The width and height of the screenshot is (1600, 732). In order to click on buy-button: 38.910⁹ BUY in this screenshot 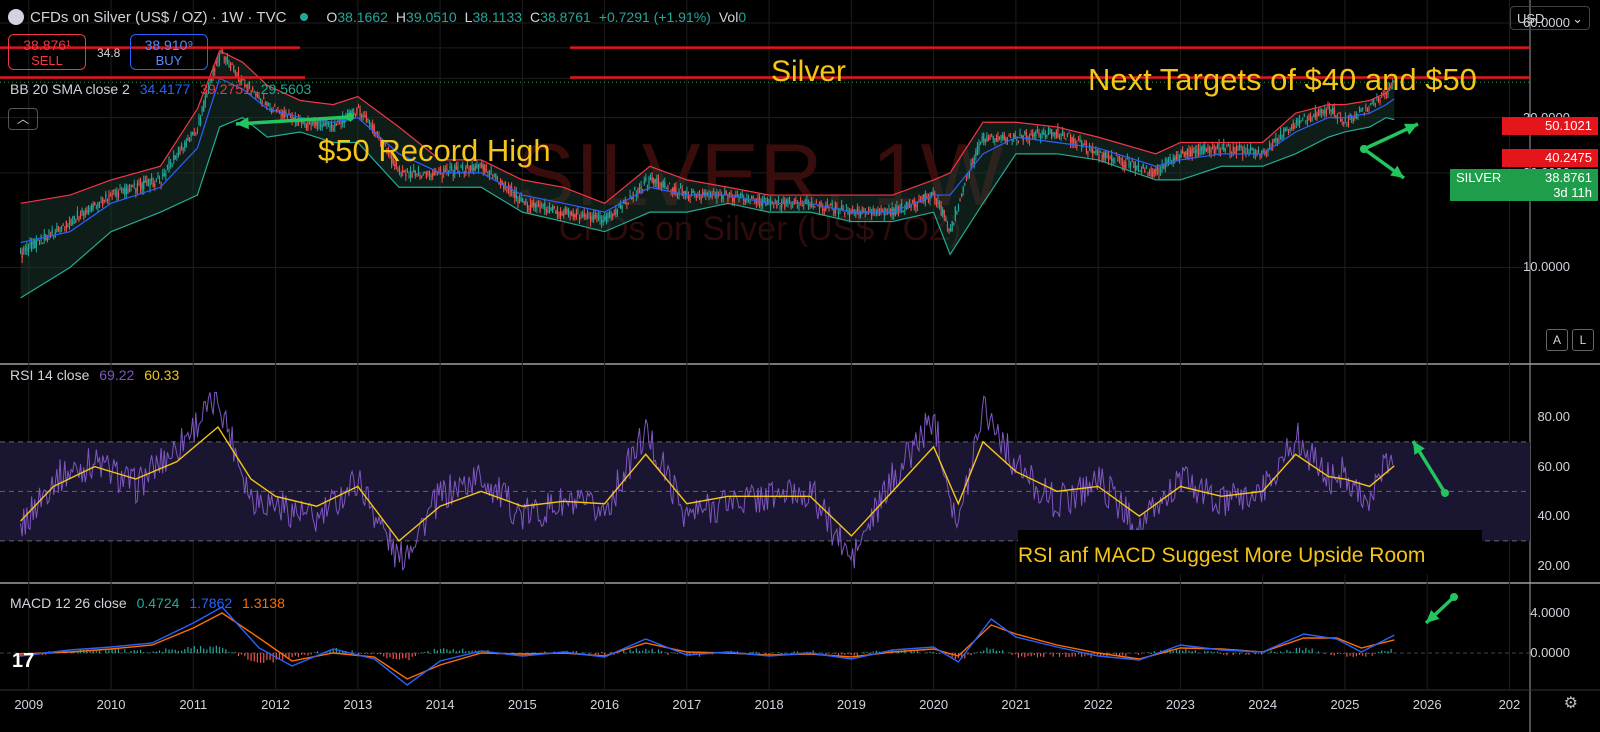, I will do `click(169, 52)`.